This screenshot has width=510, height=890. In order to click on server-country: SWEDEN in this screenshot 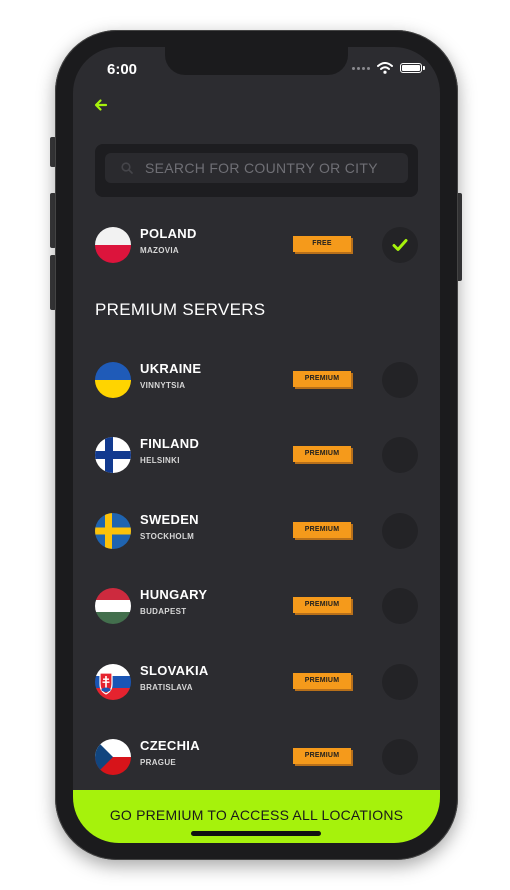, I will do `click(169, 519)`.